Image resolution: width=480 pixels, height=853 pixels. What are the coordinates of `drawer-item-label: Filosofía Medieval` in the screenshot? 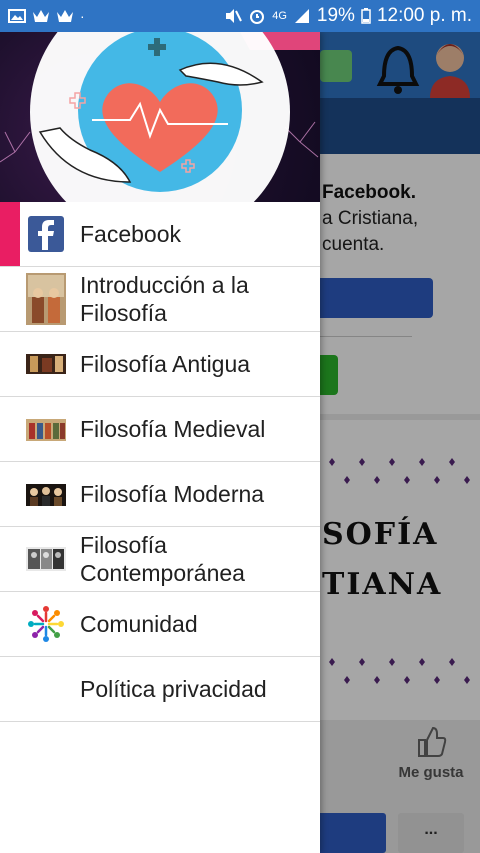 It's located at (173, 429).